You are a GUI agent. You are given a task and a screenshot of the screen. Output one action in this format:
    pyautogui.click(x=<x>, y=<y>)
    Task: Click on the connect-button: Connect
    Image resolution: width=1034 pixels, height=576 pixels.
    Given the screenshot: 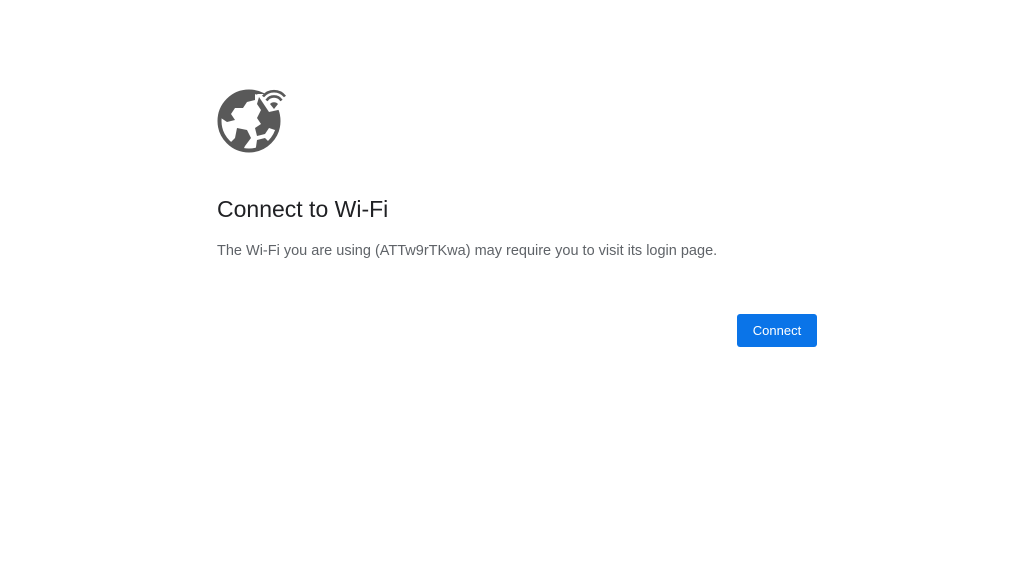 What is the action you would take?
    pyautogui.click(x=777, y=330)
    